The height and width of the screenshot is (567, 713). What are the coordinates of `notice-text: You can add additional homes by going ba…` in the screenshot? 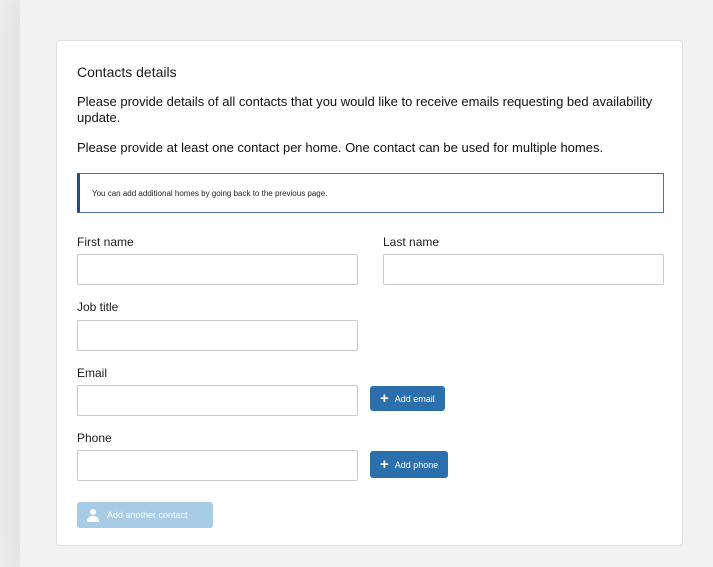 It's located at (210, 193).